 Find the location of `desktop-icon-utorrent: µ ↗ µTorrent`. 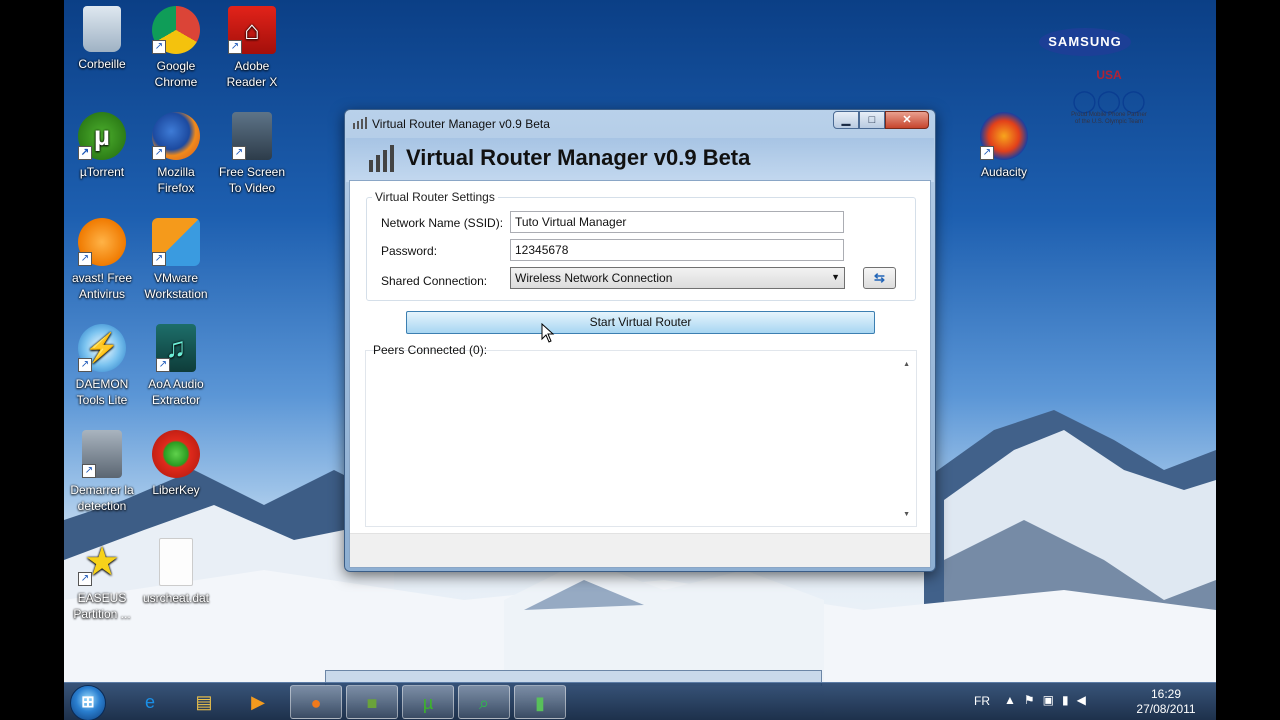

desktop-icon-utorrent: µ ↗ µTorrent is located at coordinates (102, 146).